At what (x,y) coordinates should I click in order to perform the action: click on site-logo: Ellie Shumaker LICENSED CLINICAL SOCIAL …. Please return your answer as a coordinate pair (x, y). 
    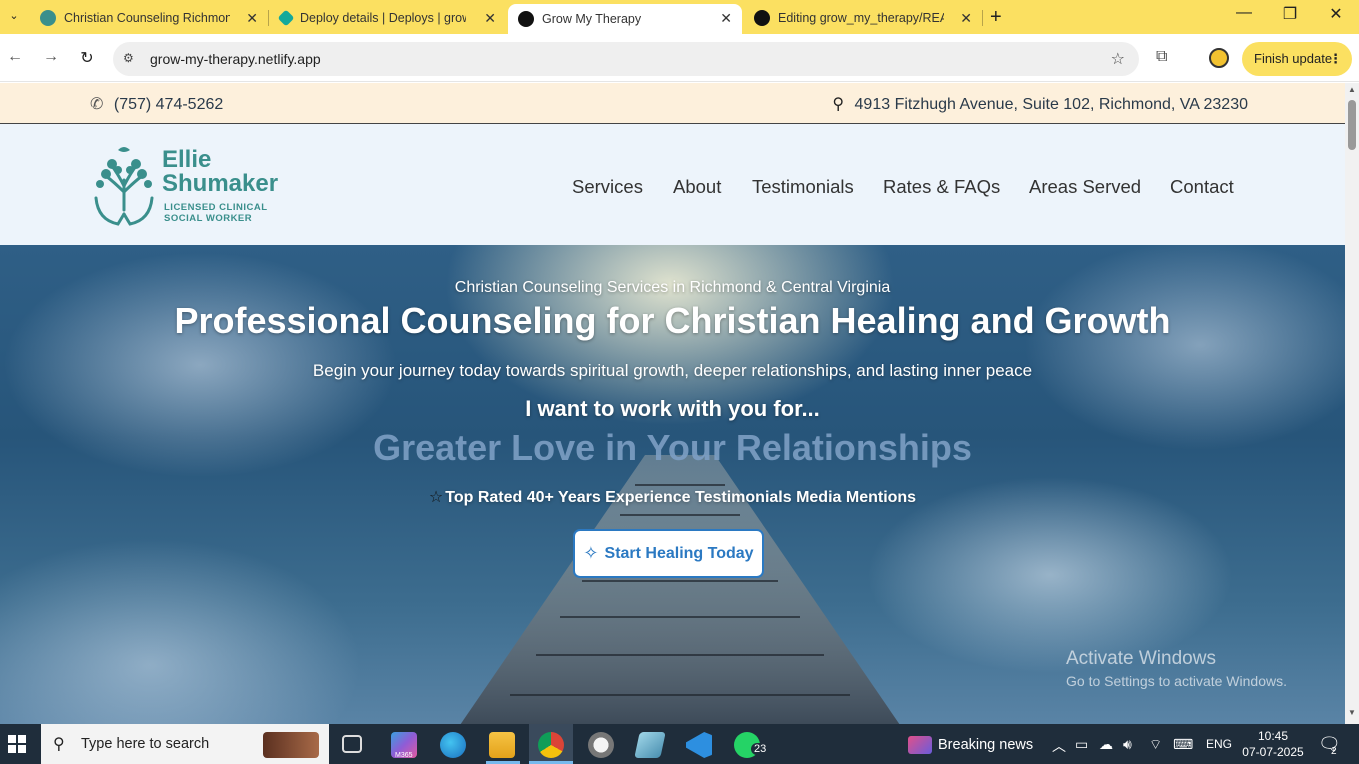
    Looking at the image, I should click on (193, 186).